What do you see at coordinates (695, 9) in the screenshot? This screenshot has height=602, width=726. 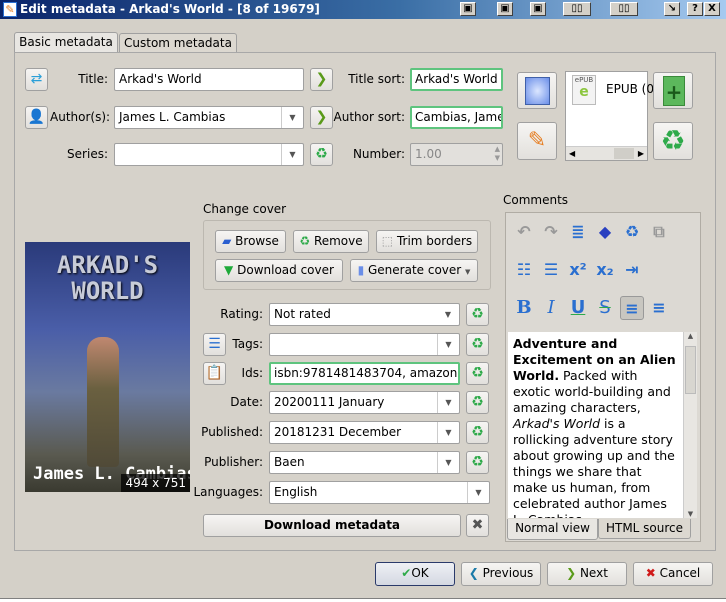 I see `help-button: ?` at bounding box center [695, 9].